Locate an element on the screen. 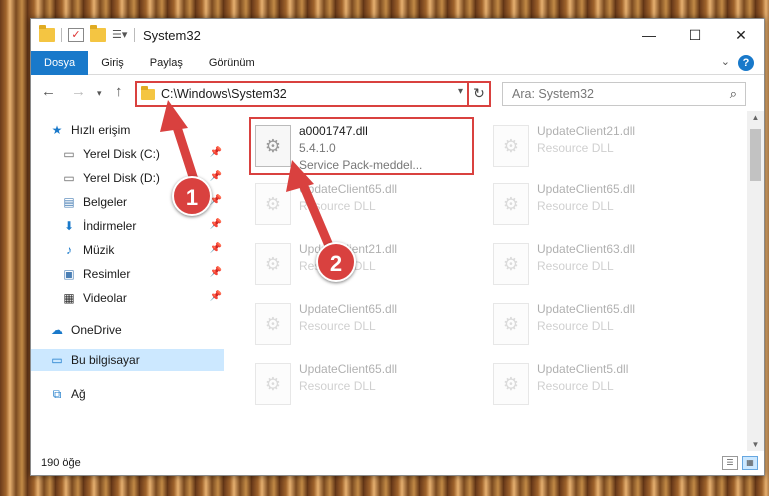  computer-icon: ▭ is located at coordinates (57, 360).